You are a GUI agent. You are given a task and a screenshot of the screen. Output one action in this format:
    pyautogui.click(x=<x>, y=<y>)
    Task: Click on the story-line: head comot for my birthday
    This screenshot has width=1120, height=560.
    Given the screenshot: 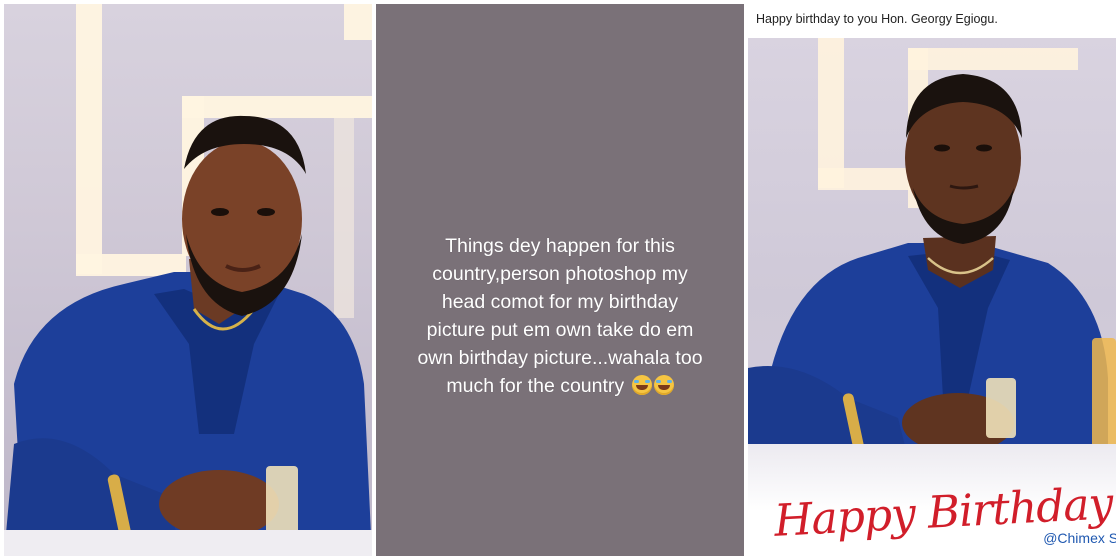 What is the action you would take?
    pyautogui.click(x=560, y=302)
    